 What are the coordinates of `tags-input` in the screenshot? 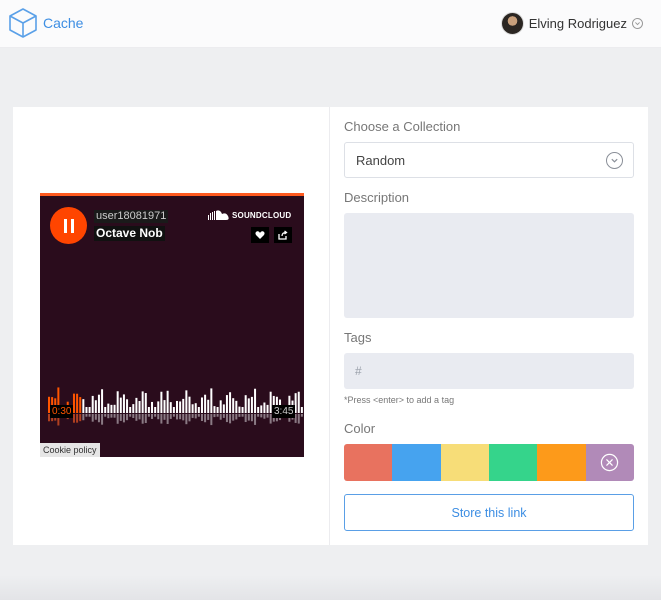 It's located at (489, 371).